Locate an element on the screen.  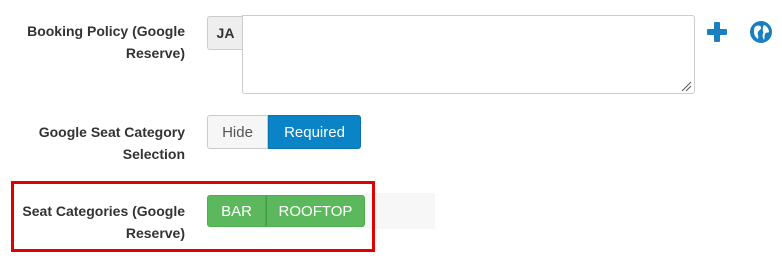
seat-categories-list: BAR ROOFTOP is located at coordinates (286, 211).